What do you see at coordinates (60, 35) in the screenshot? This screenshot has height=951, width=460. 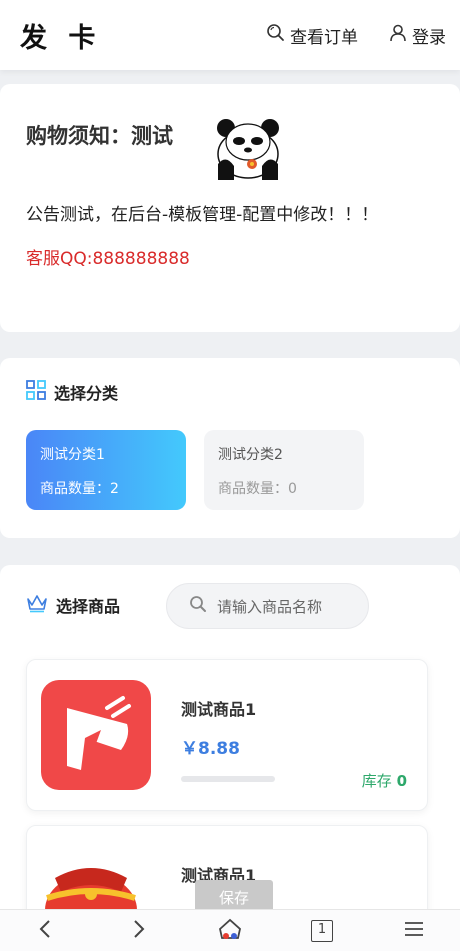 I see `site-logo: 发 卡` at bounding box center [60, 35].